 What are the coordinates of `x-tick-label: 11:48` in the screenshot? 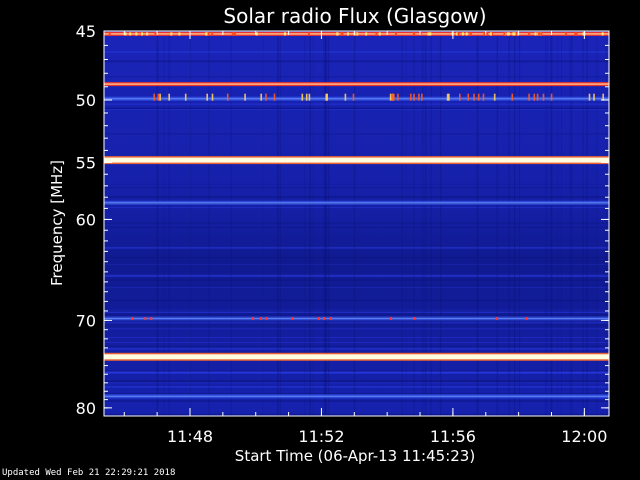 It's located at (190, 436).